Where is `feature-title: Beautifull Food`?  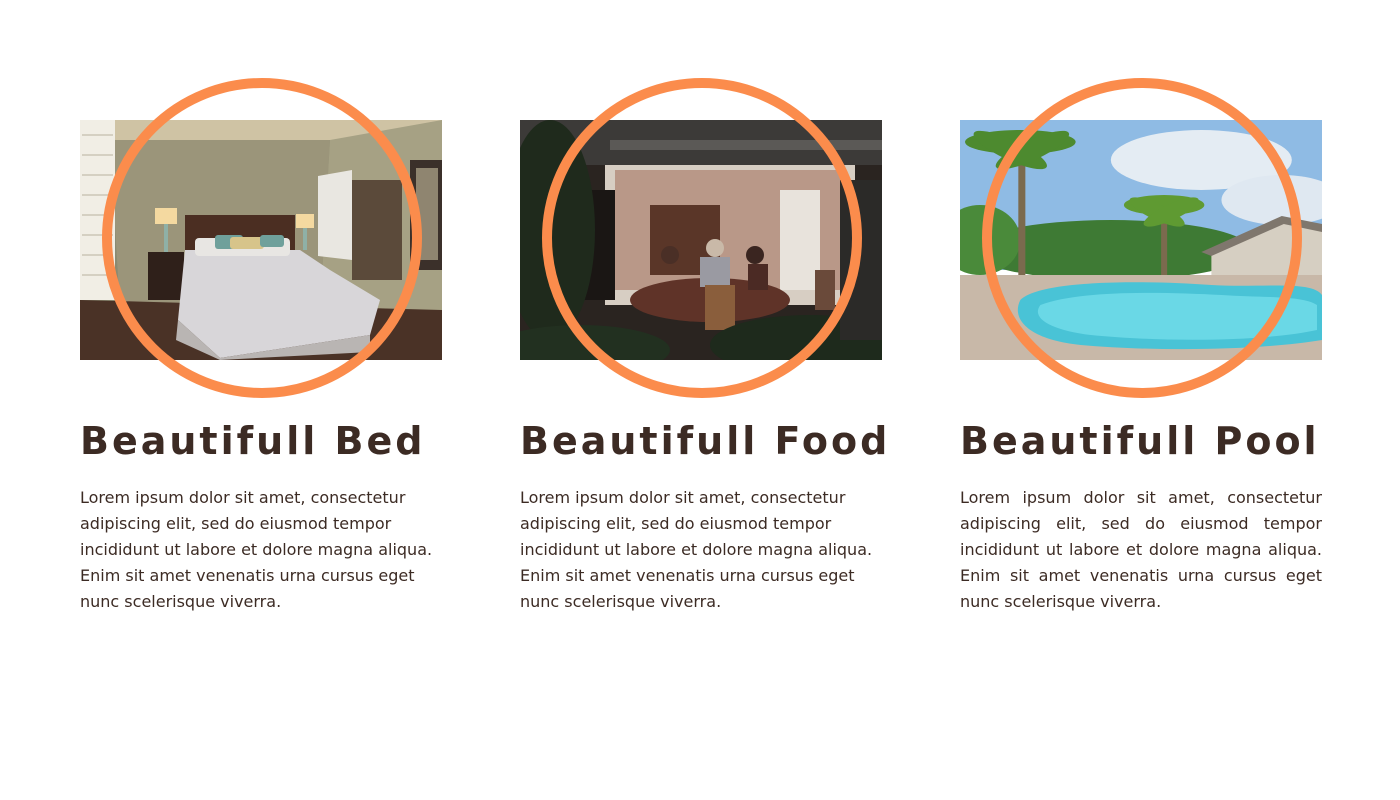 feature-title: Beautifull Food is located at coordinates (705, 441).